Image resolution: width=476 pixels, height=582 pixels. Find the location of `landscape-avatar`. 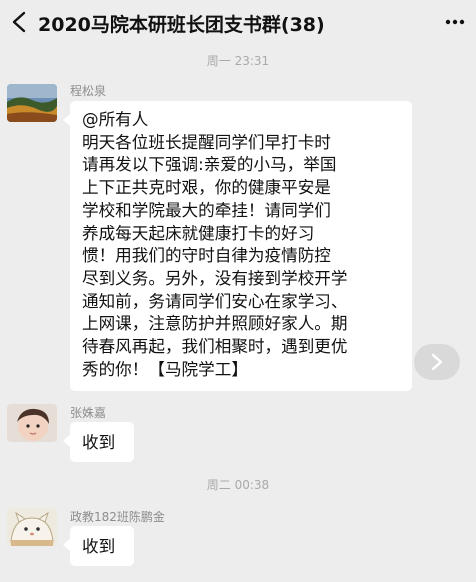

landscape-avatar is located at coordinates (32, 103).